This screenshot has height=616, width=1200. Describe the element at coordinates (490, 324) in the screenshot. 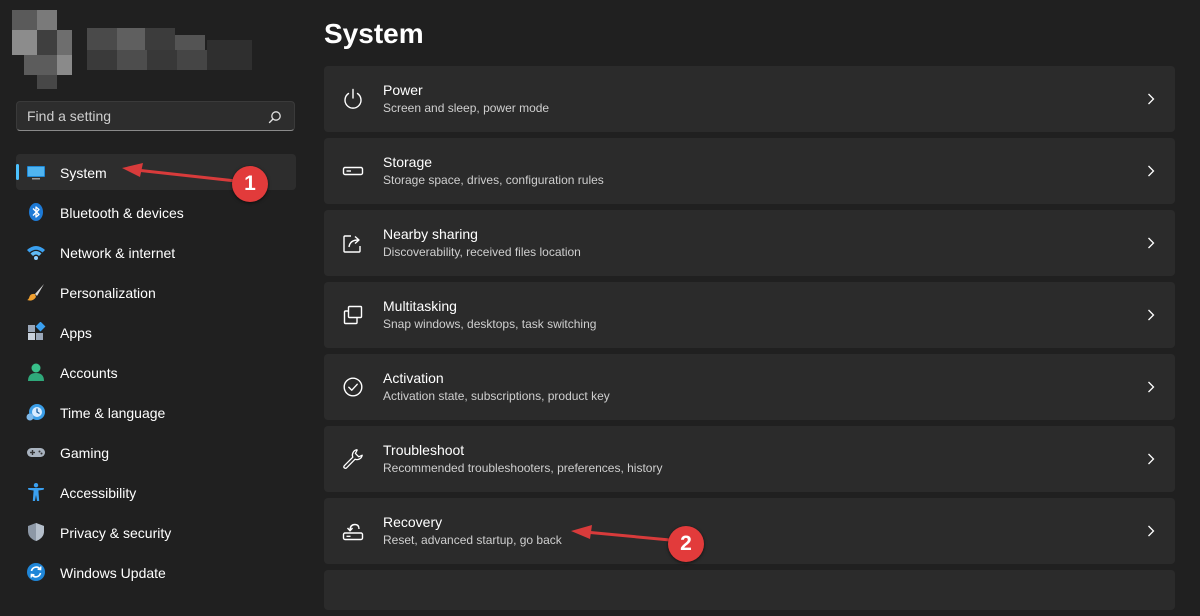

I see `card-subtitle: Snap windows, desktops, task switching` at that location.